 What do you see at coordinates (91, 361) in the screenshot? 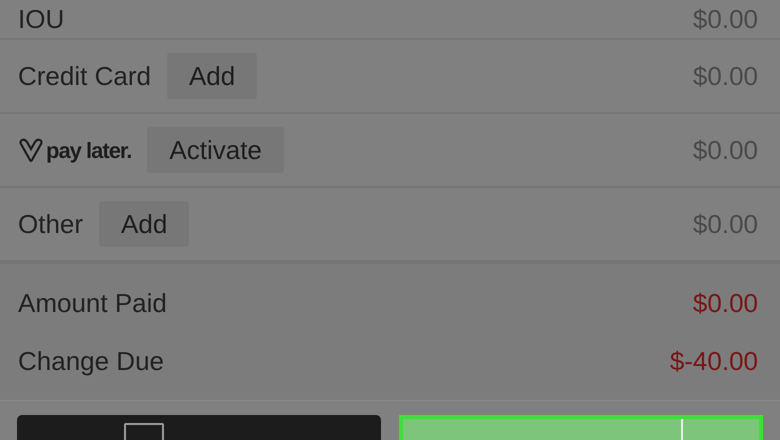
I see `summary-label: Change Due` at bounding box center [91, 361].